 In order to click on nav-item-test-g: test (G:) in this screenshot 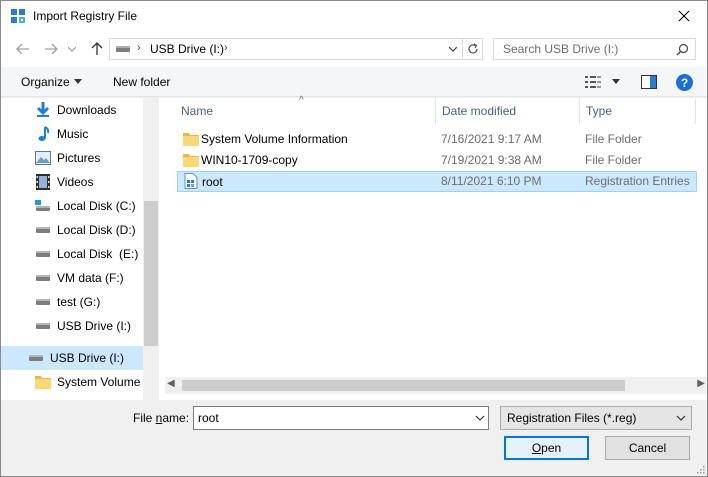, I will do `click(72, 302)`.